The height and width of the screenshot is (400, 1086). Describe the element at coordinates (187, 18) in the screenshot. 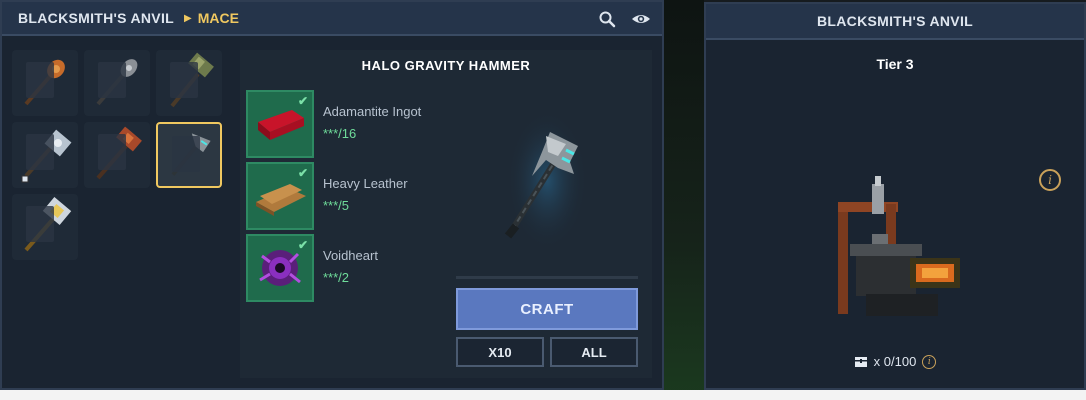

I see `breadcrumb-arrow-icon: ▶` at that location.